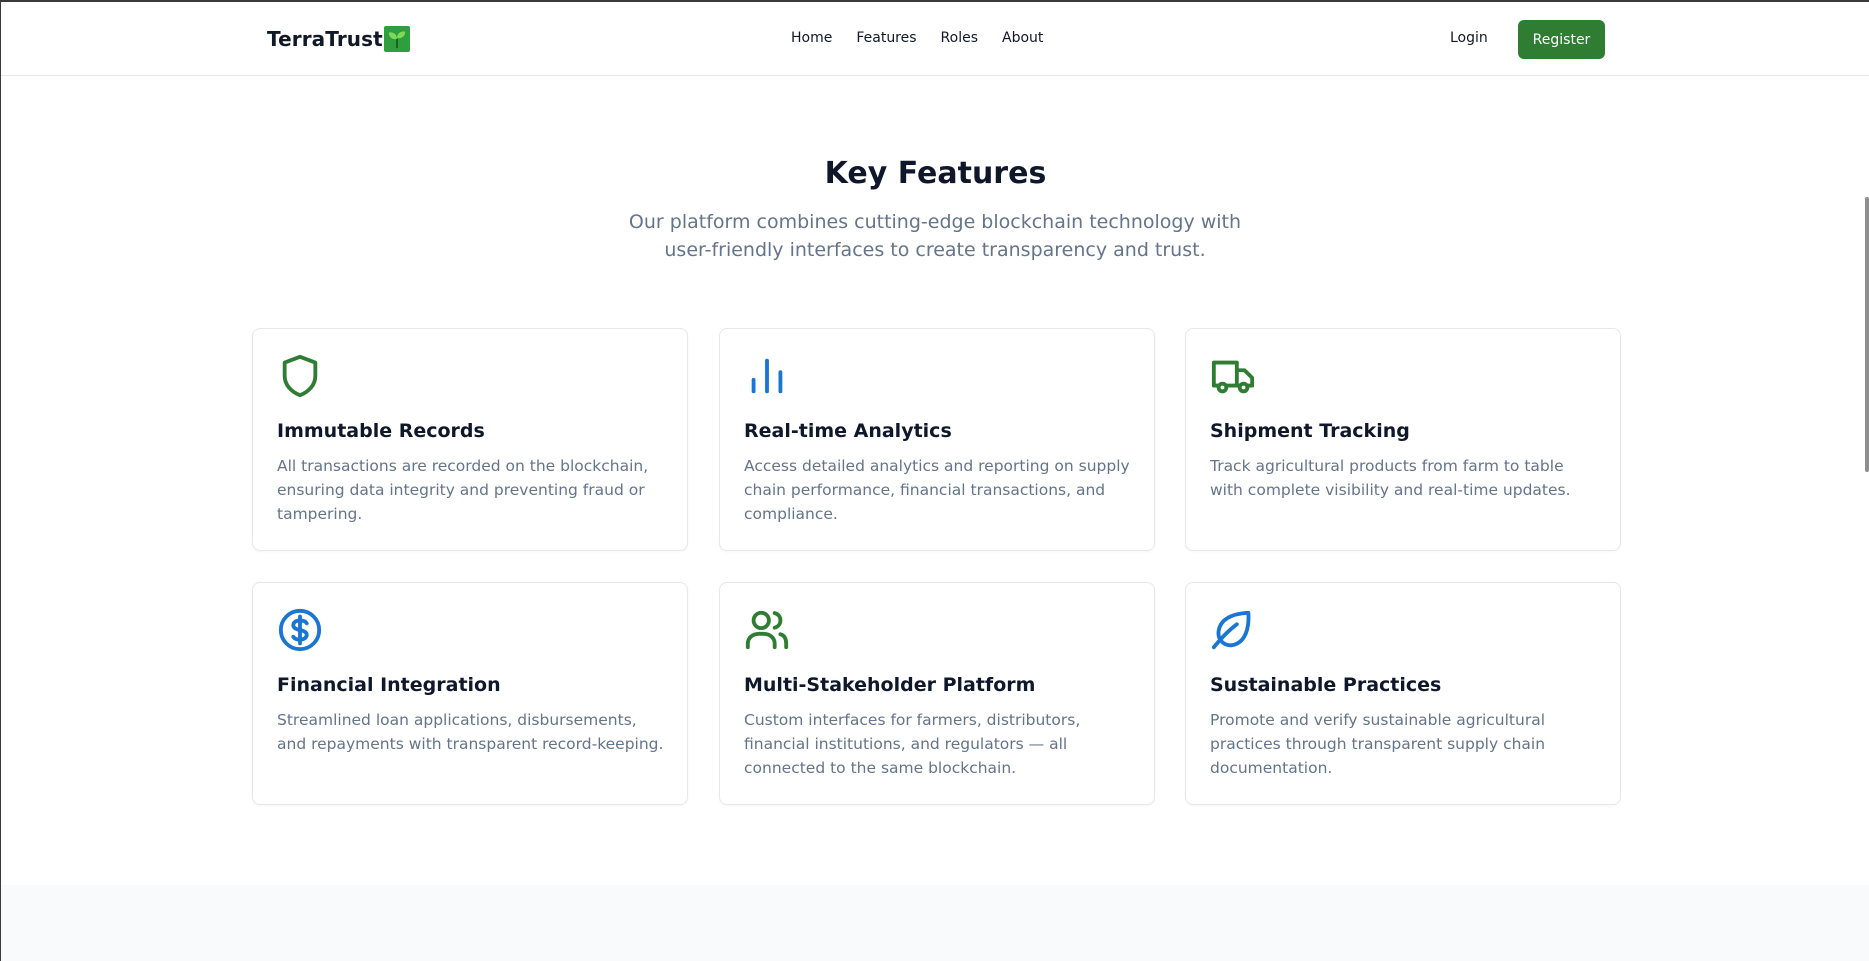  Describe the element at coordinates (890, 685) in the screenshot. I see `card-title: Multi-Stakeholder Platform` at that location.